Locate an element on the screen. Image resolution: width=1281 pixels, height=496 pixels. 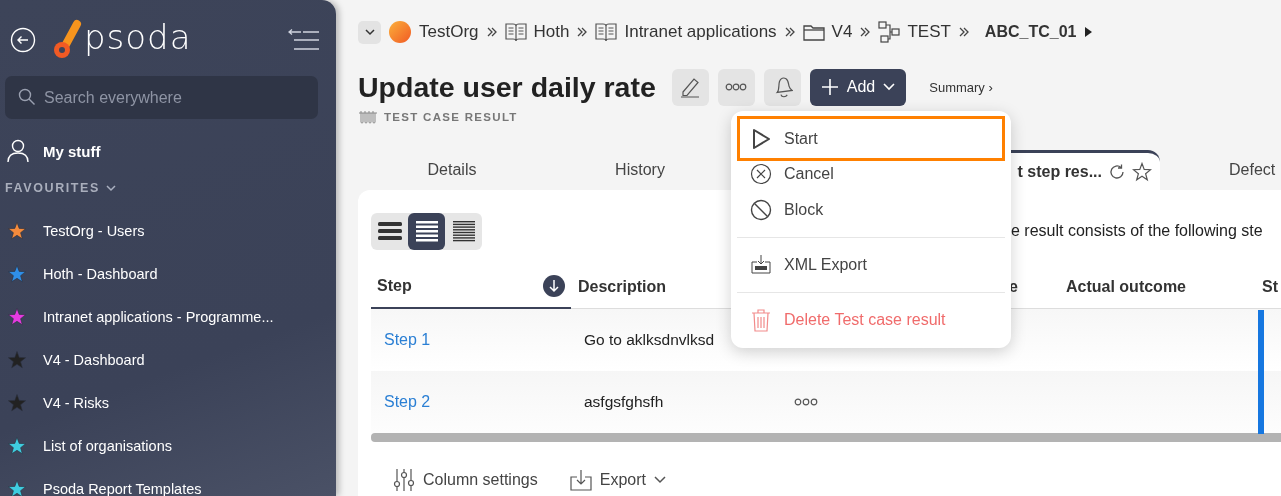
favourite-item: TestOrg - Users is located at coordinates (94, 230).